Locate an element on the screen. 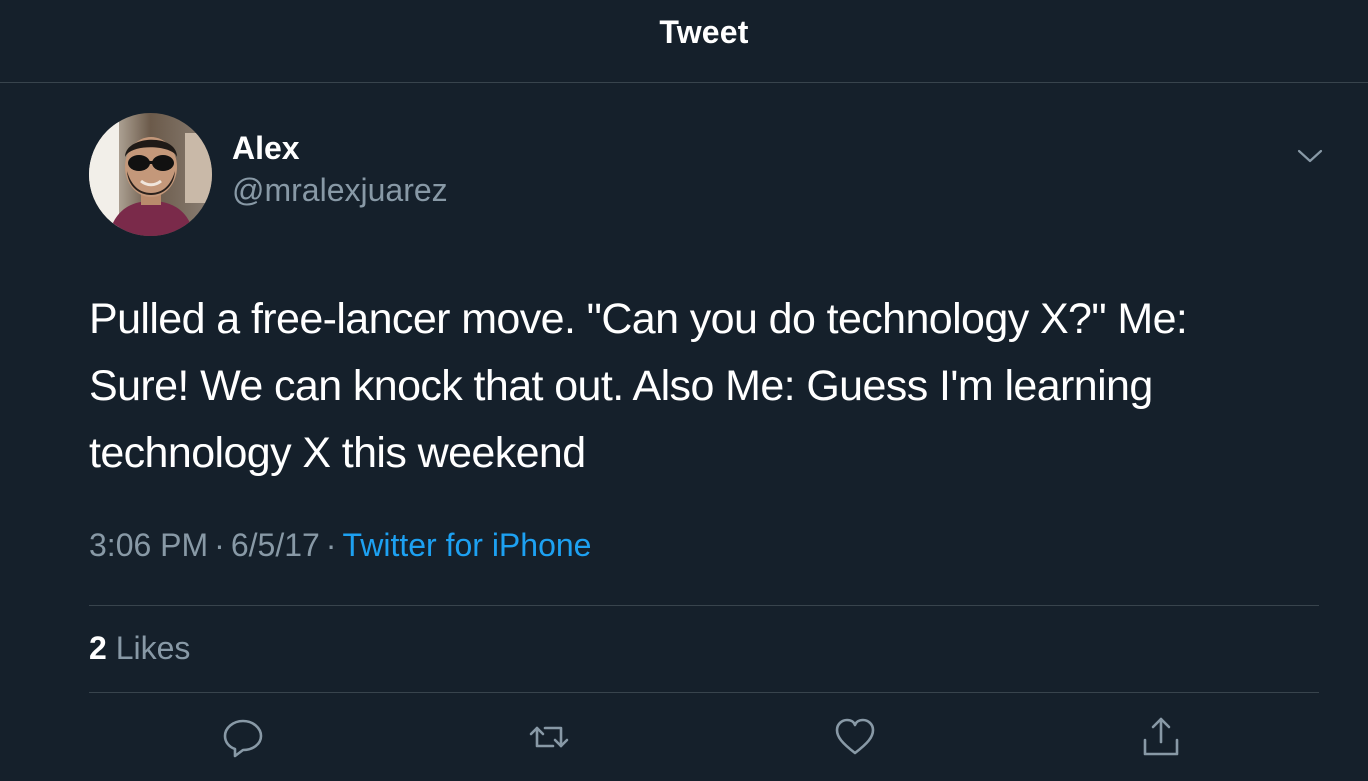 This screenshot has width=1368, height=781. heart-icon is located at coordinates (855, 736).